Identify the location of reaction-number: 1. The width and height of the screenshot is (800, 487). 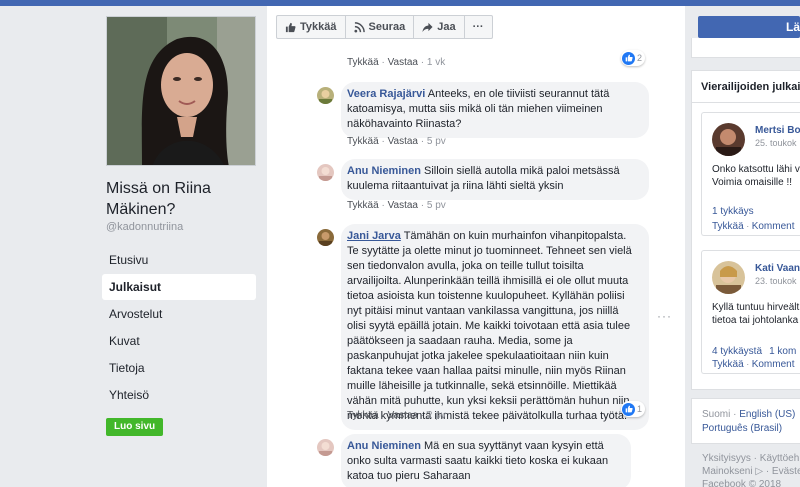
(640, 409).